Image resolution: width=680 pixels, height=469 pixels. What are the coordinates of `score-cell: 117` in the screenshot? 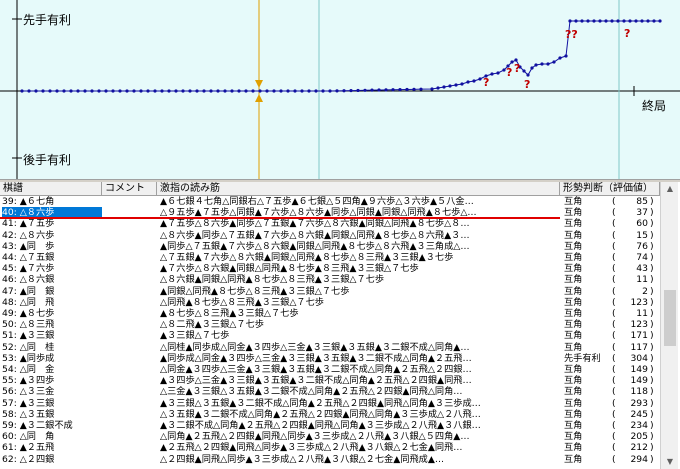 It's located at (639, 347).